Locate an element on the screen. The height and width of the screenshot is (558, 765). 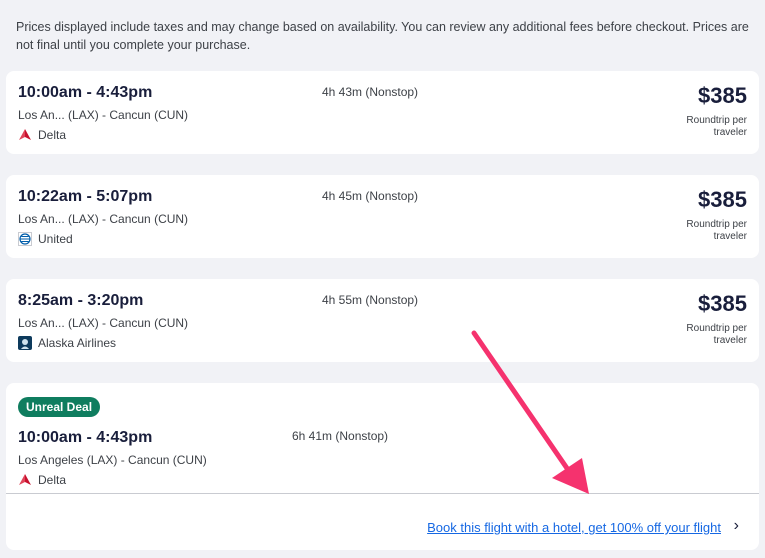
airline-row: Alaska Airlines is located at coordinates (67, 343).